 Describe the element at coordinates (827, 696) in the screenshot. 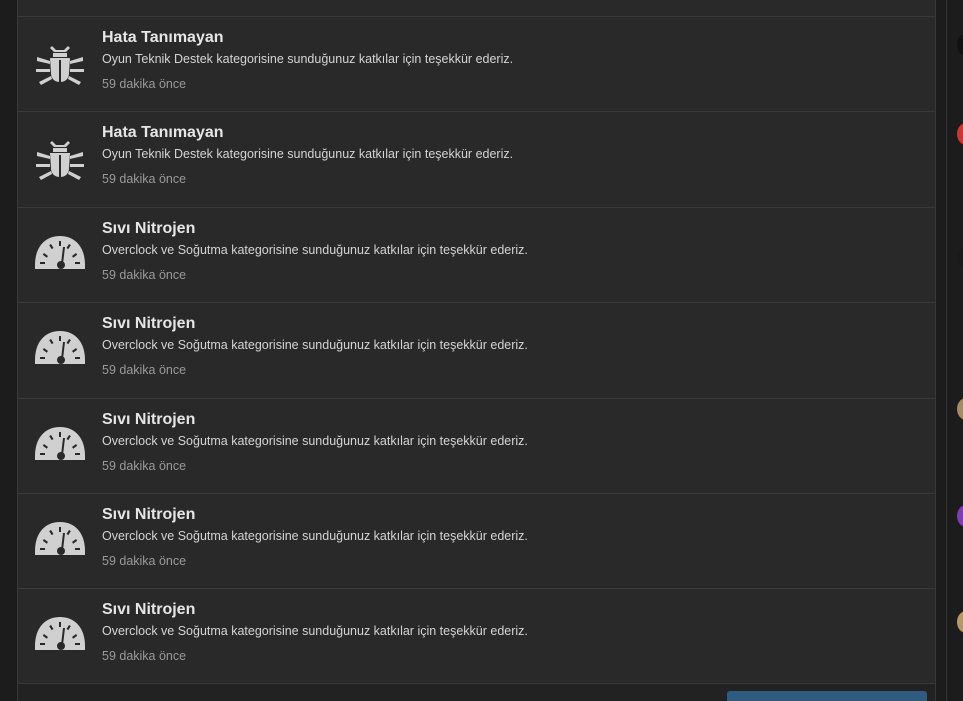

I see `footer-action-button` at that location.